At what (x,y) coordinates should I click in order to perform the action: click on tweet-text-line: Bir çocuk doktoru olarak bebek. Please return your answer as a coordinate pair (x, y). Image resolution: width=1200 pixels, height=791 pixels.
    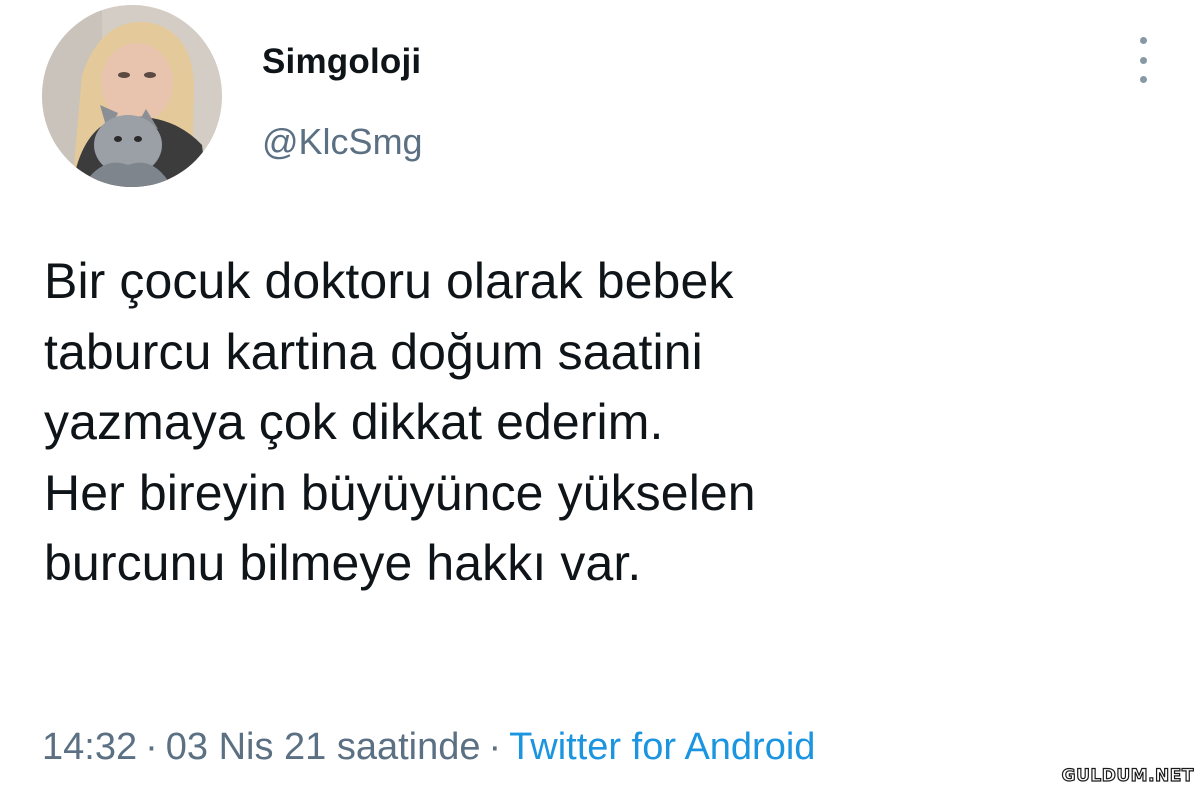
    Looking at the image, I should click on (389, 281).